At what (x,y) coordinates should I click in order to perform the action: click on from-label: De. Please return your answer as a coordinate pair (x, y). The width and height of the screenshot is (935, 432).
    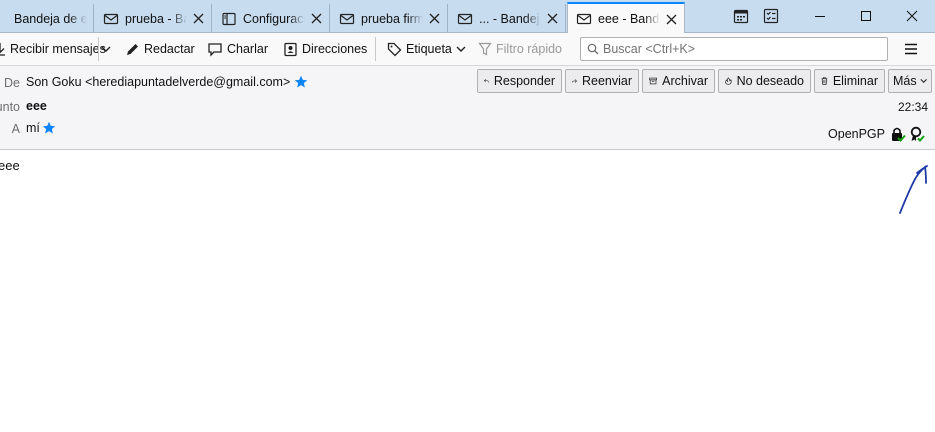
    Looking at the image, I should click on (12, 83).